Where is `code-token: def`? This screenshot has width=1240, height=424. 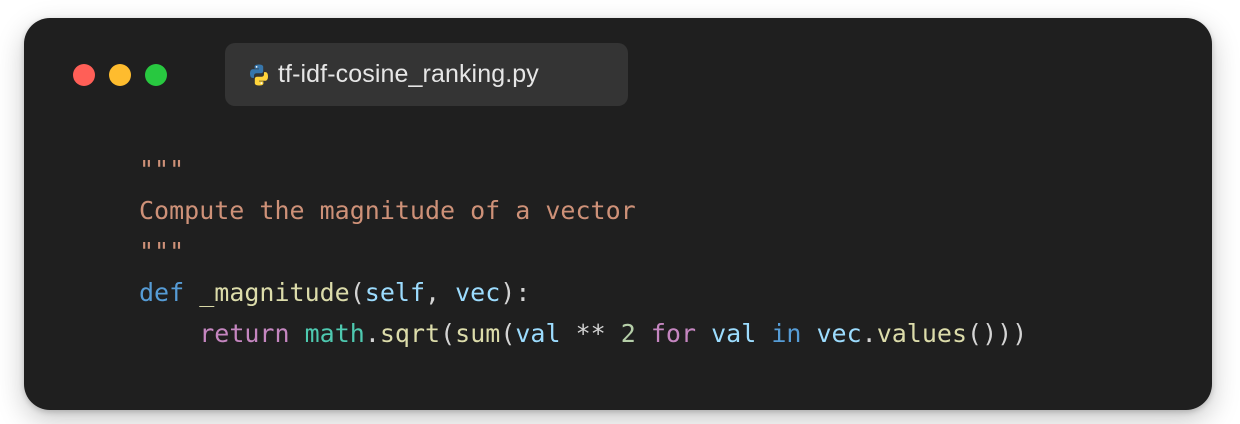 code-token: def is located at coordinates (162, 292).